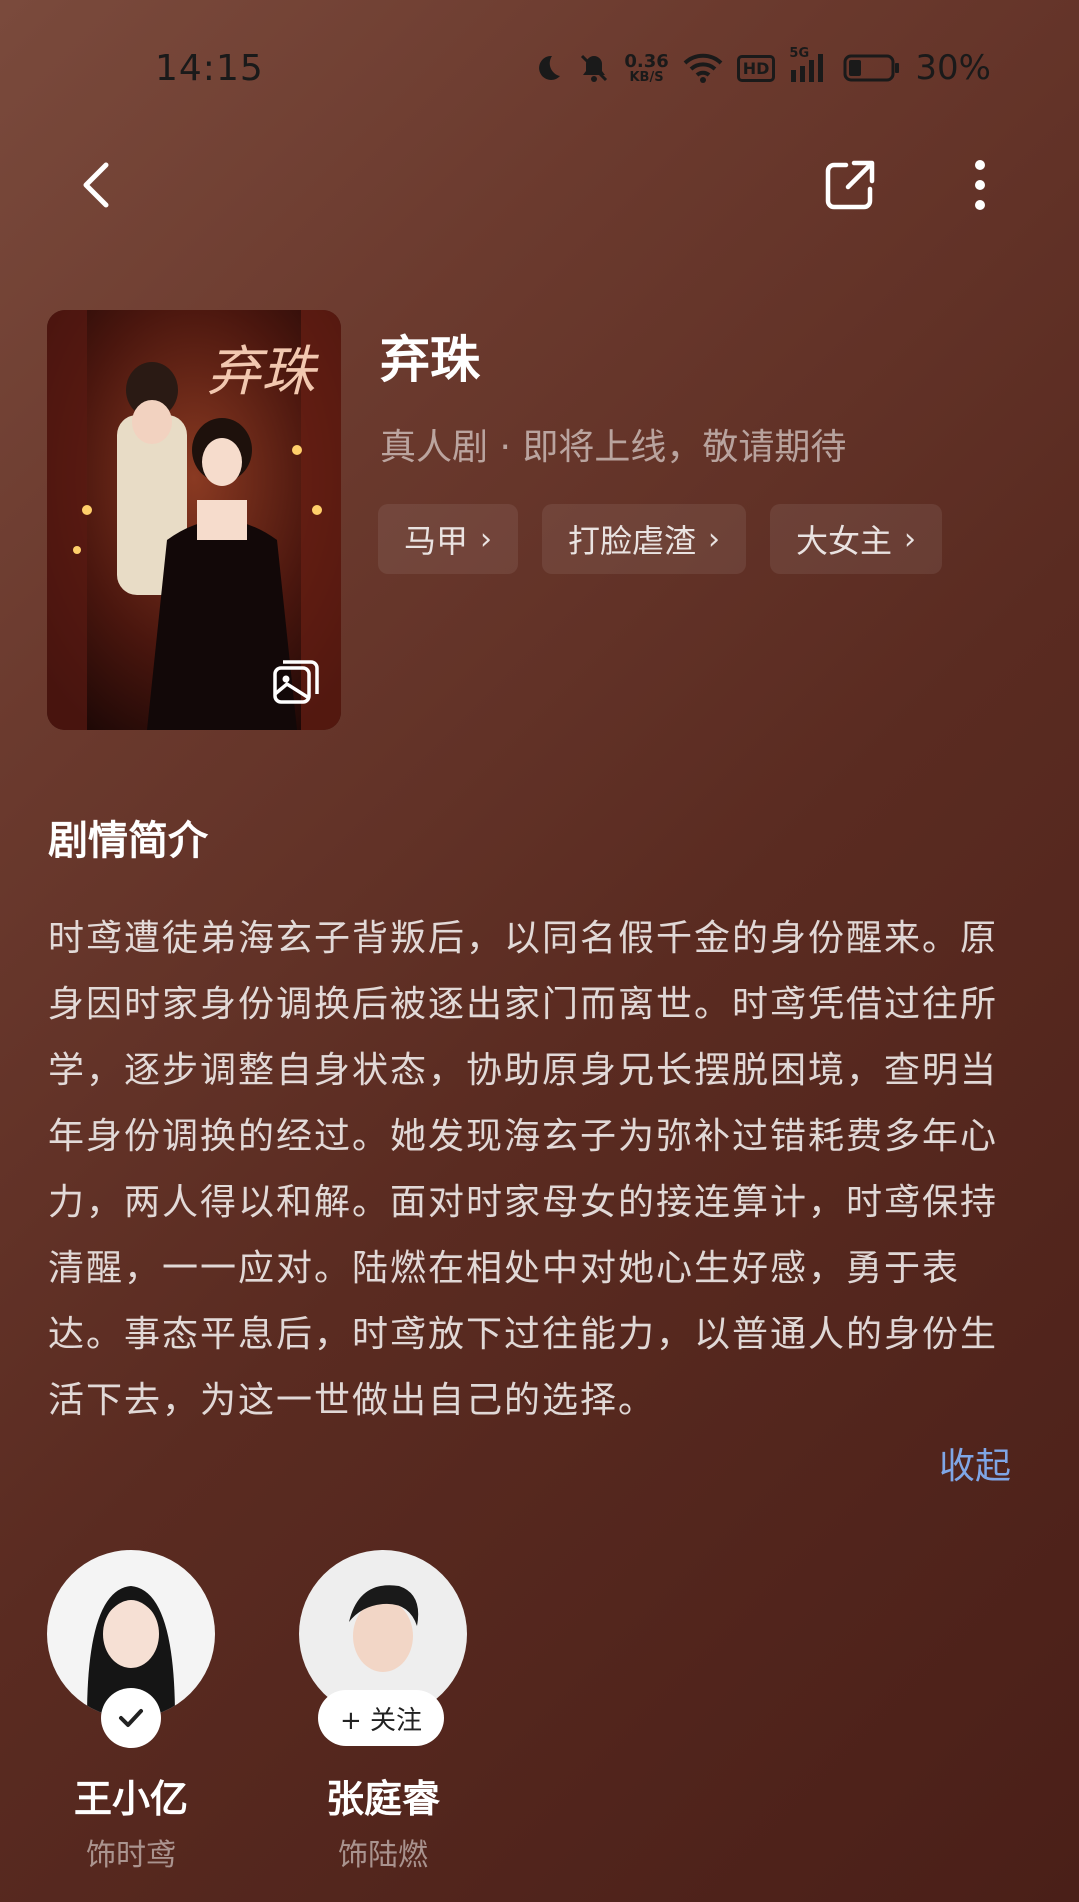 The height and width of the screenshot is (1902, 1079). I want to click on net-speed: 0.36 KB/S, so click(646, 67).